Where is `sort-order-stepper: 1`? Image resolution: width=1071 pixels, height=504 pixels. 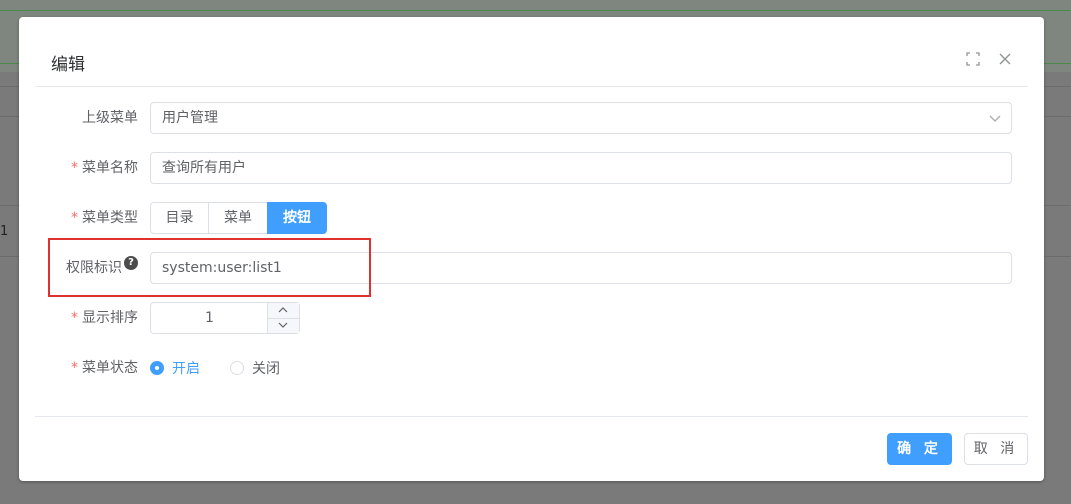
sort-order-stepper: 1 is located at coordinates (225, 318).